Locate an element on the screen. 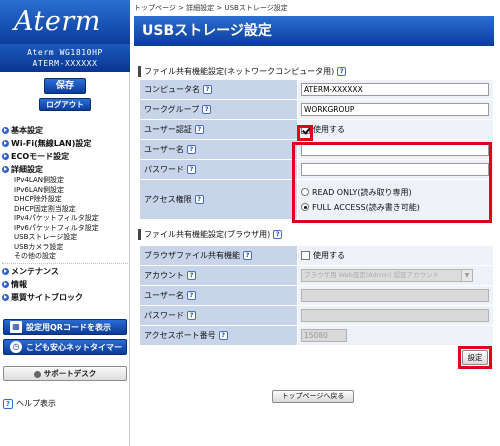 Image resolution: width=500 pixels, height=446 pixels. section-title-network: ファイル共有機能設定(ネットワークコンピュータ用)? is located at coordinates (242, 71).